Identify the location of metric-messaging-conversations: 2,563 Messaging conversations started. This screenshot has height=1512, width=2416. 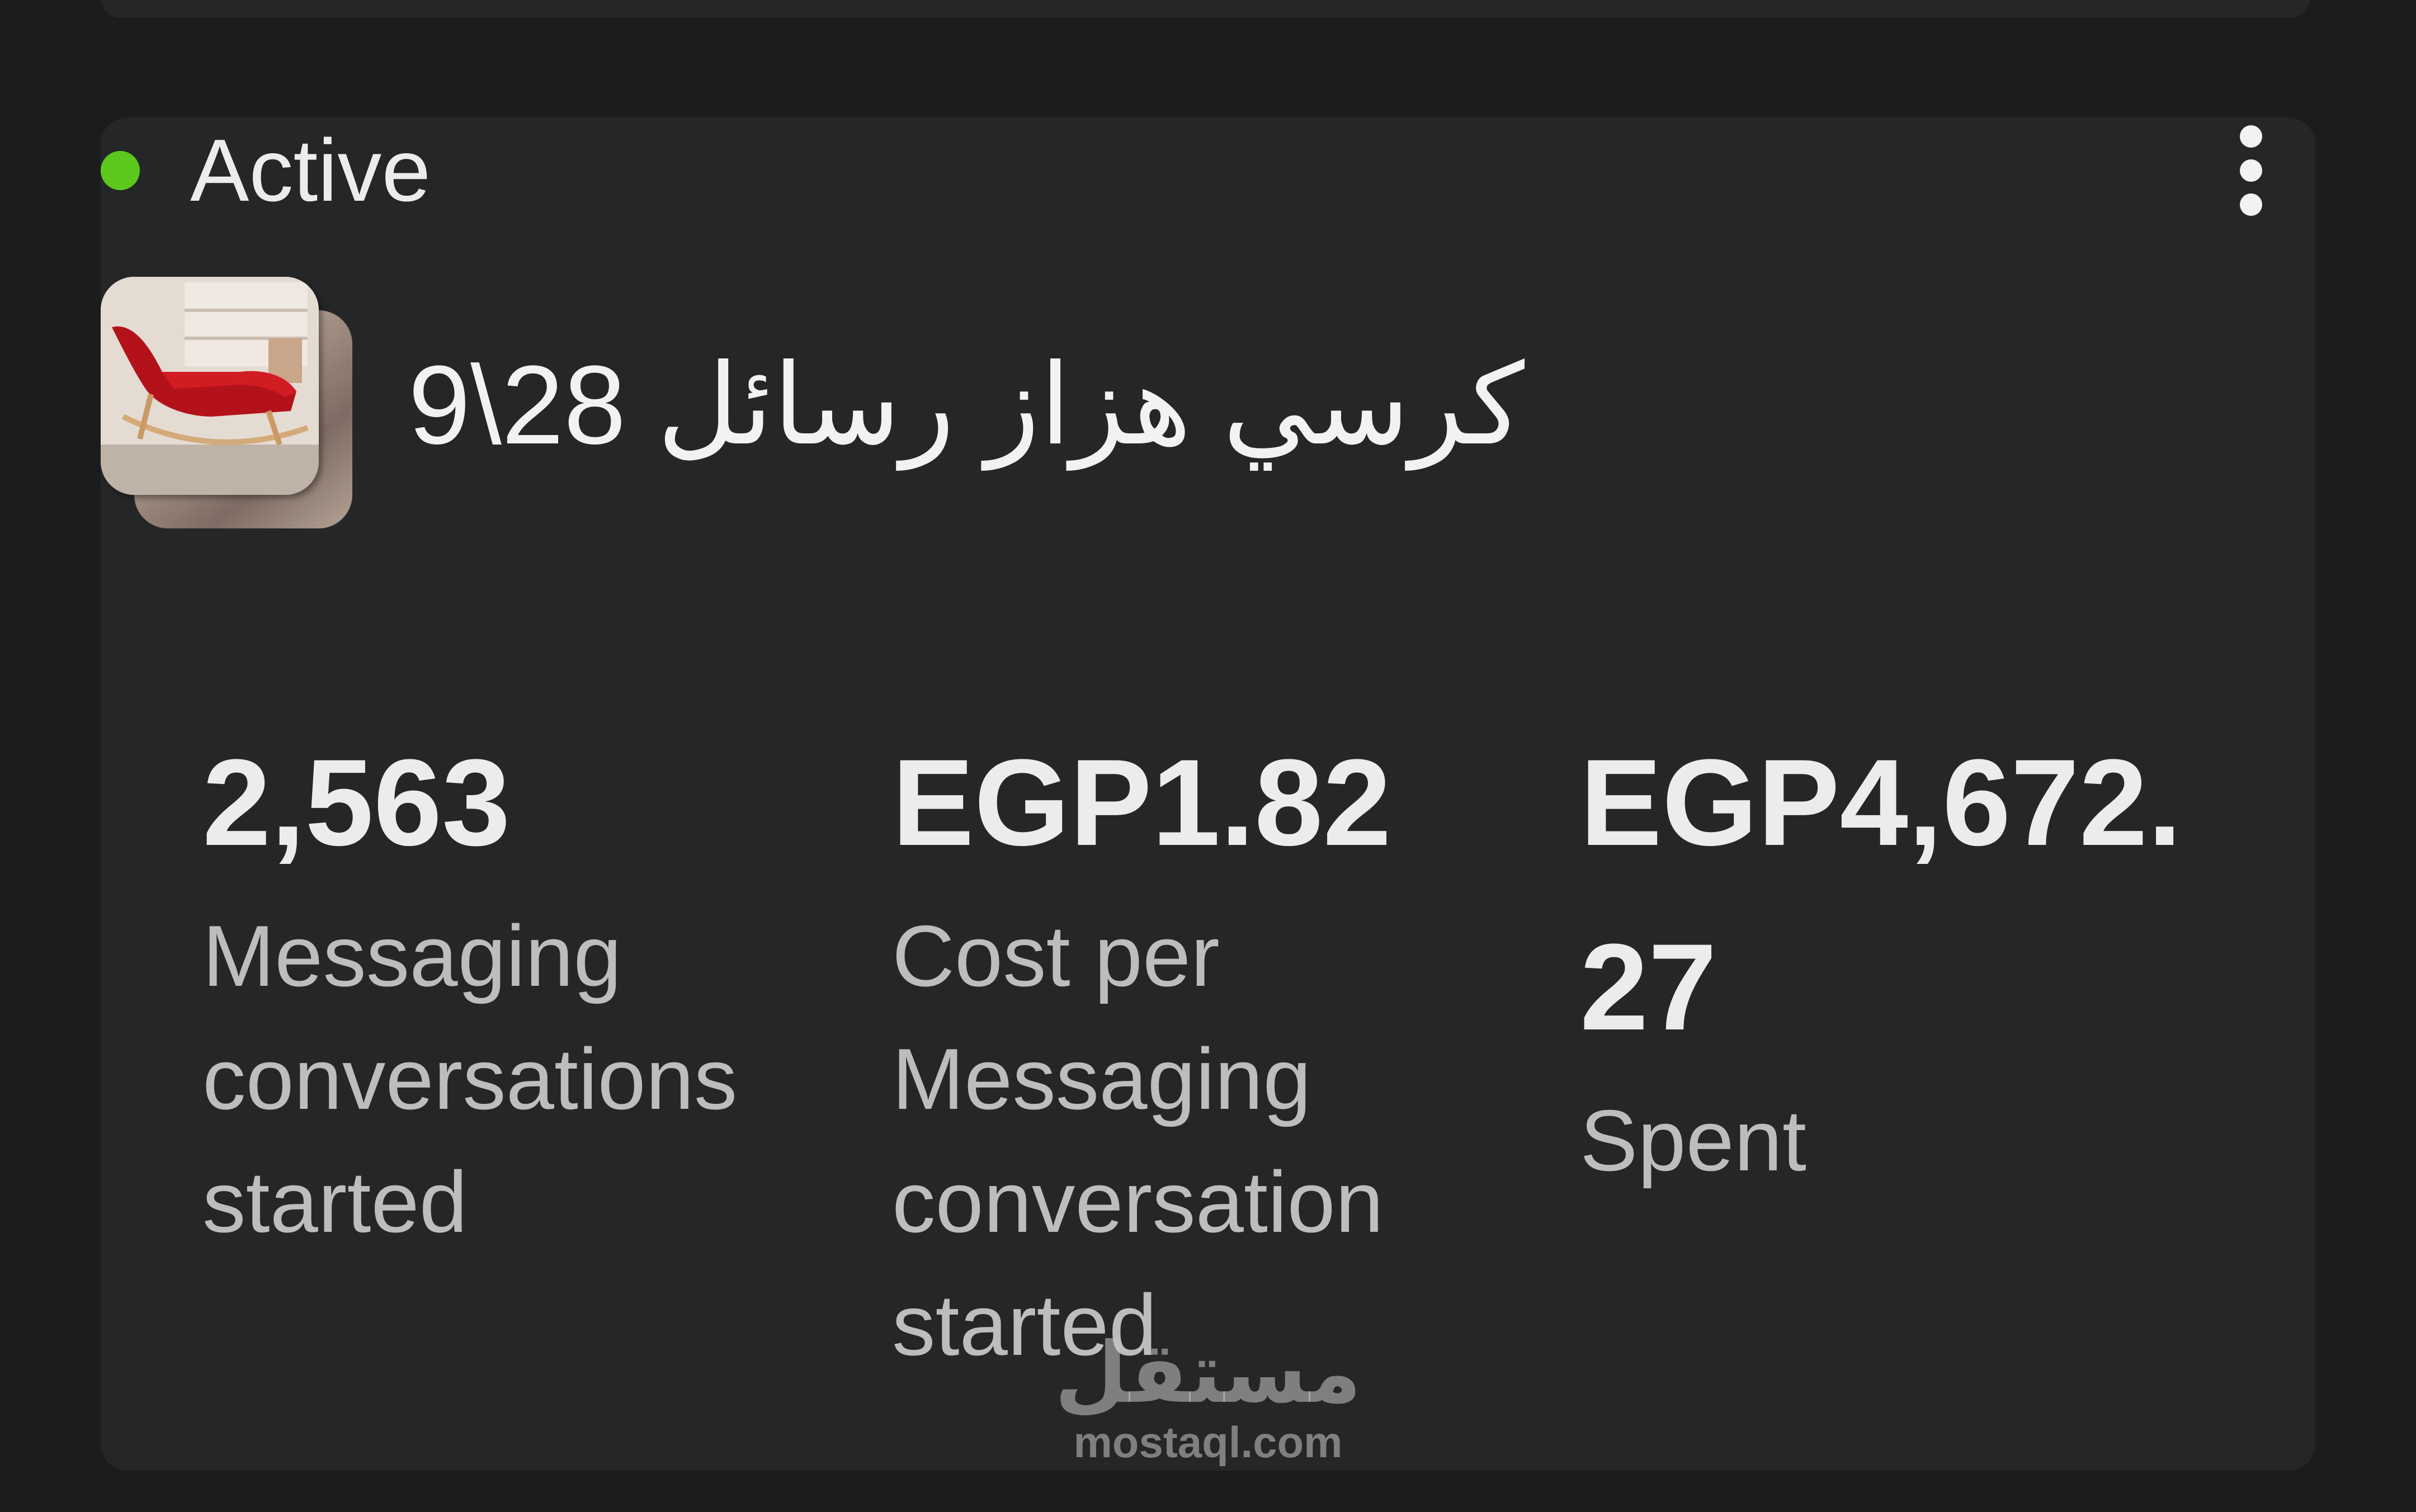
(496, 998).